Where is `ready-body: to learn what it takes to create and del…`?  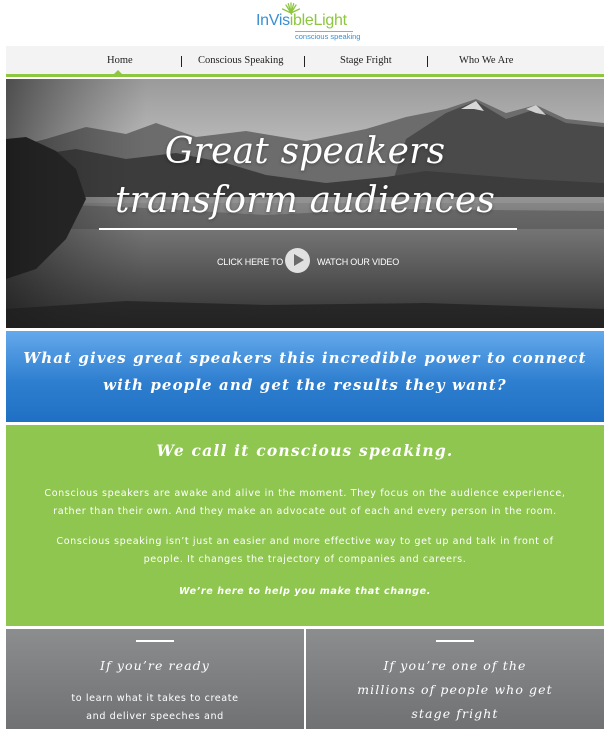 ready-body: to learn what it takes to create and del… is located at coordinates (155, 708).